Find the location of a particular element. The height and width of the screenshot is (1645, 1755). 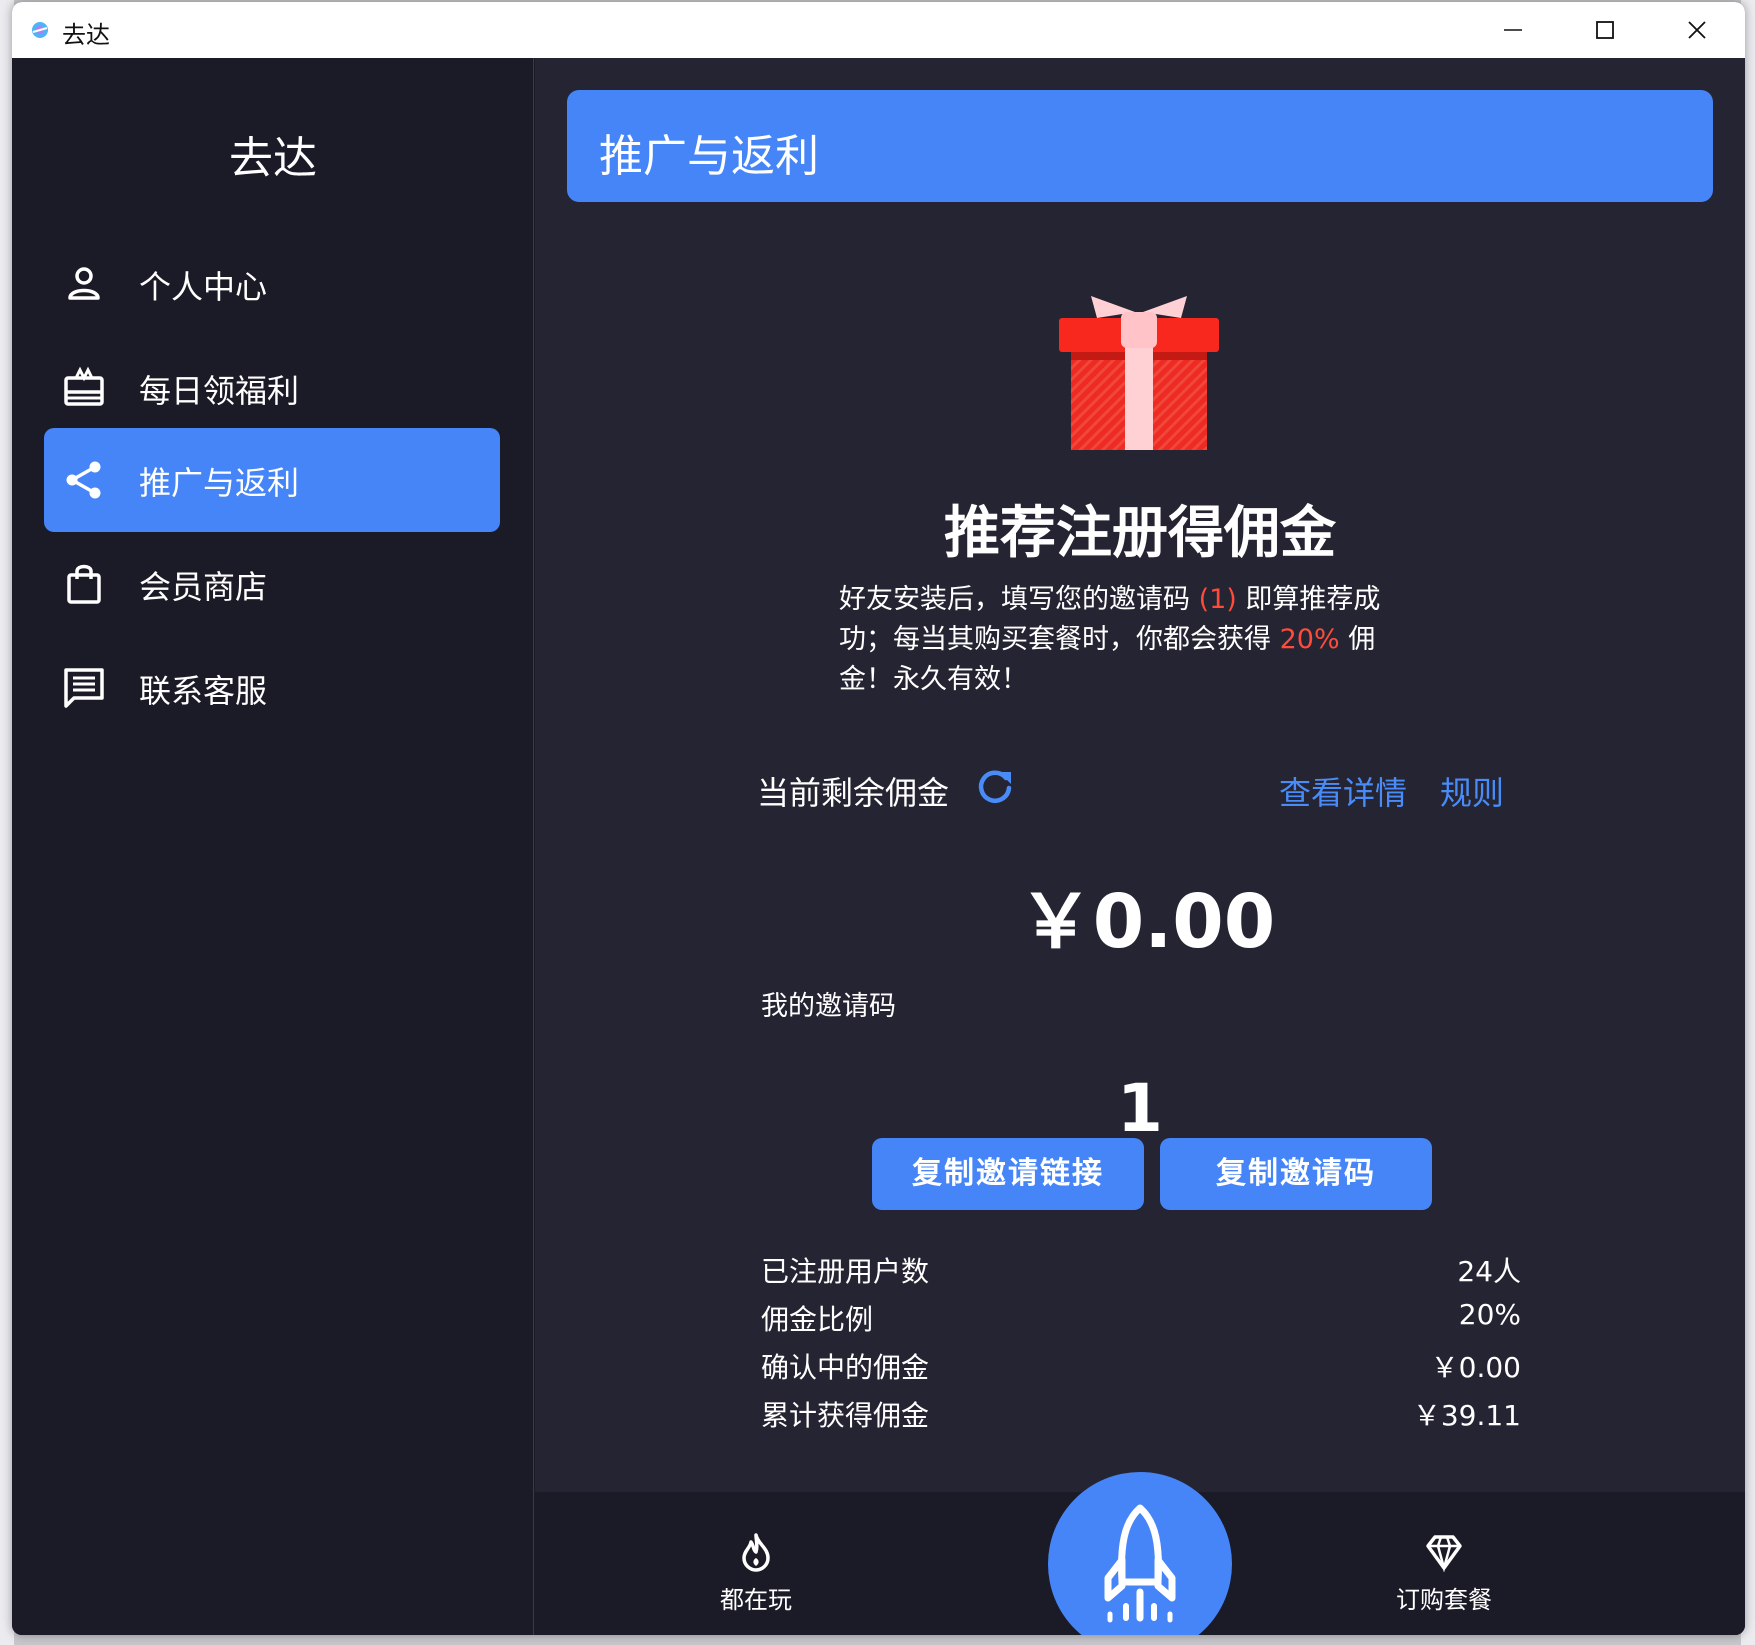

minimize-button is located at coordinates (1513, 30).